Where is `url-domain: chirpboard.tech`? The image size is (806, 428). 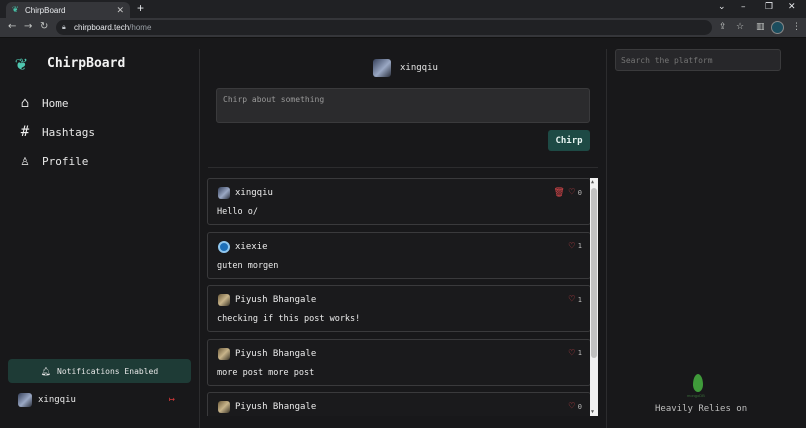 url-domain: chirpboard.tech is located at coordinates (102, 27).